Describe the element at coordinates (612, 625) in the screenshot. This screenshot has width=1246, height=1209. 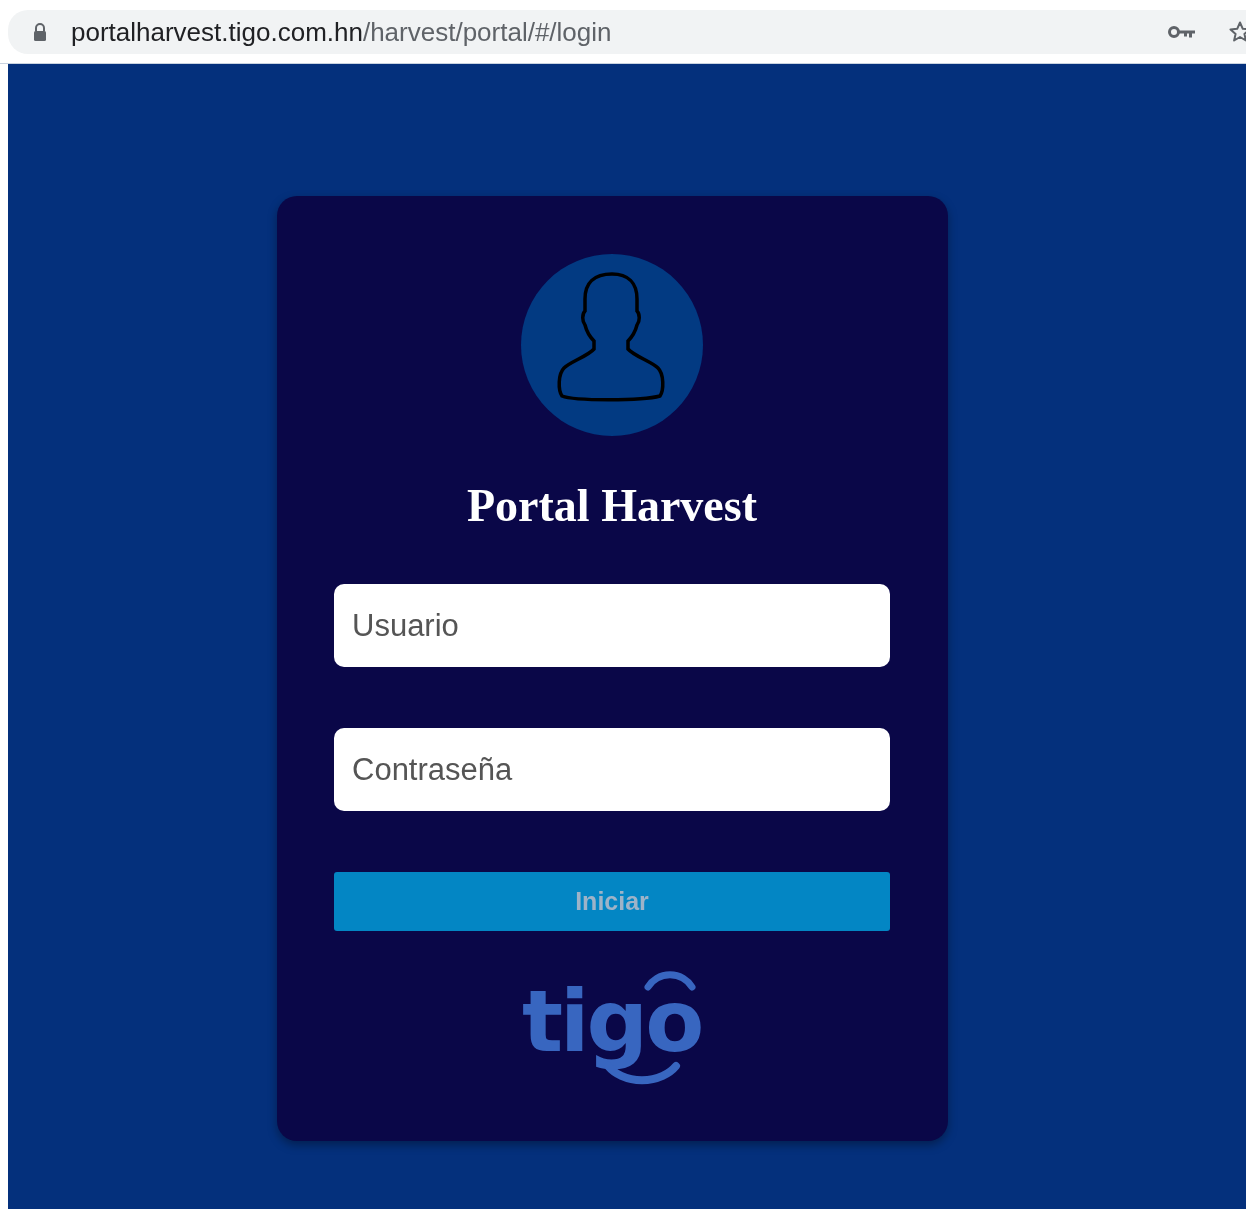
I see `username-field: Usuario` at that location.